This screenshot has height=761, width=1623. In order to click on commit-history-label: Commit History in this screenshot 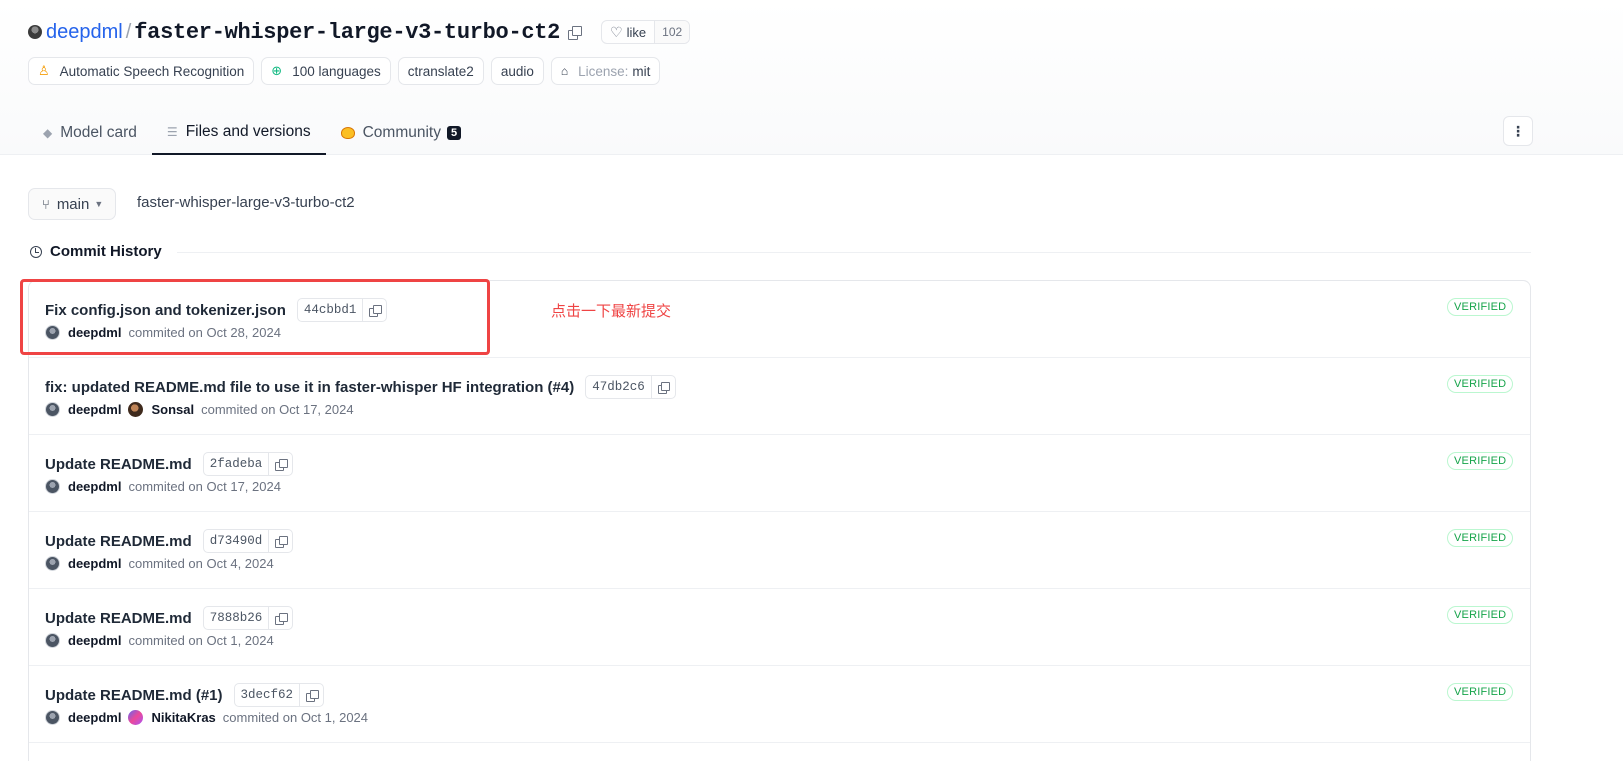, I will do `click(106, 251)`.